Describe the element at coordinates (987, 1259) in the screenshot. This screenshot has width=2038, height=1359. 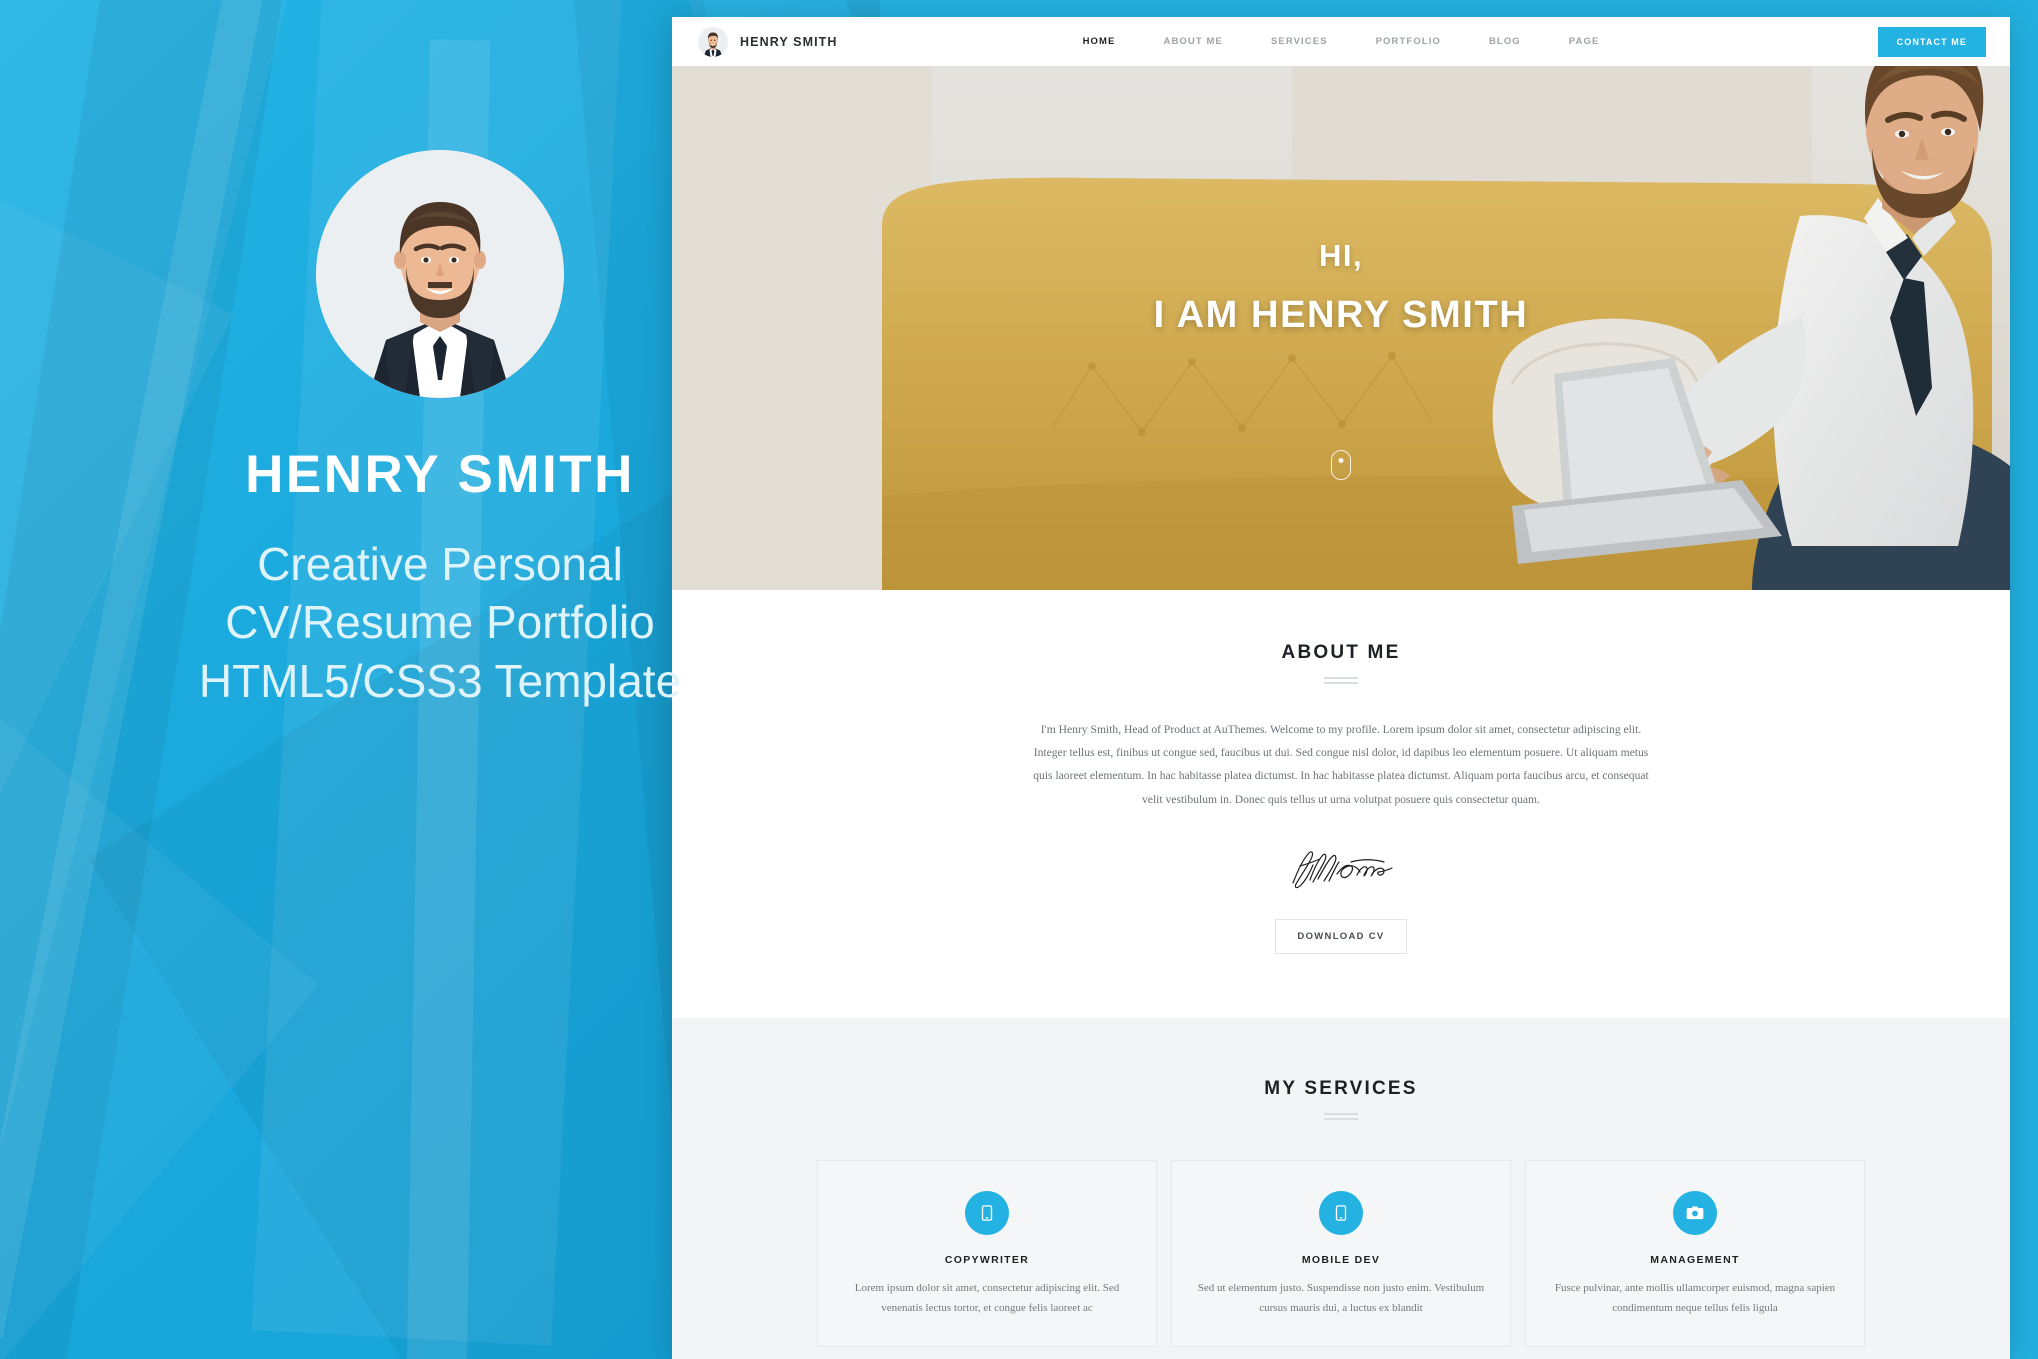
I see `service-card-title: COPYWRITER` at that location.